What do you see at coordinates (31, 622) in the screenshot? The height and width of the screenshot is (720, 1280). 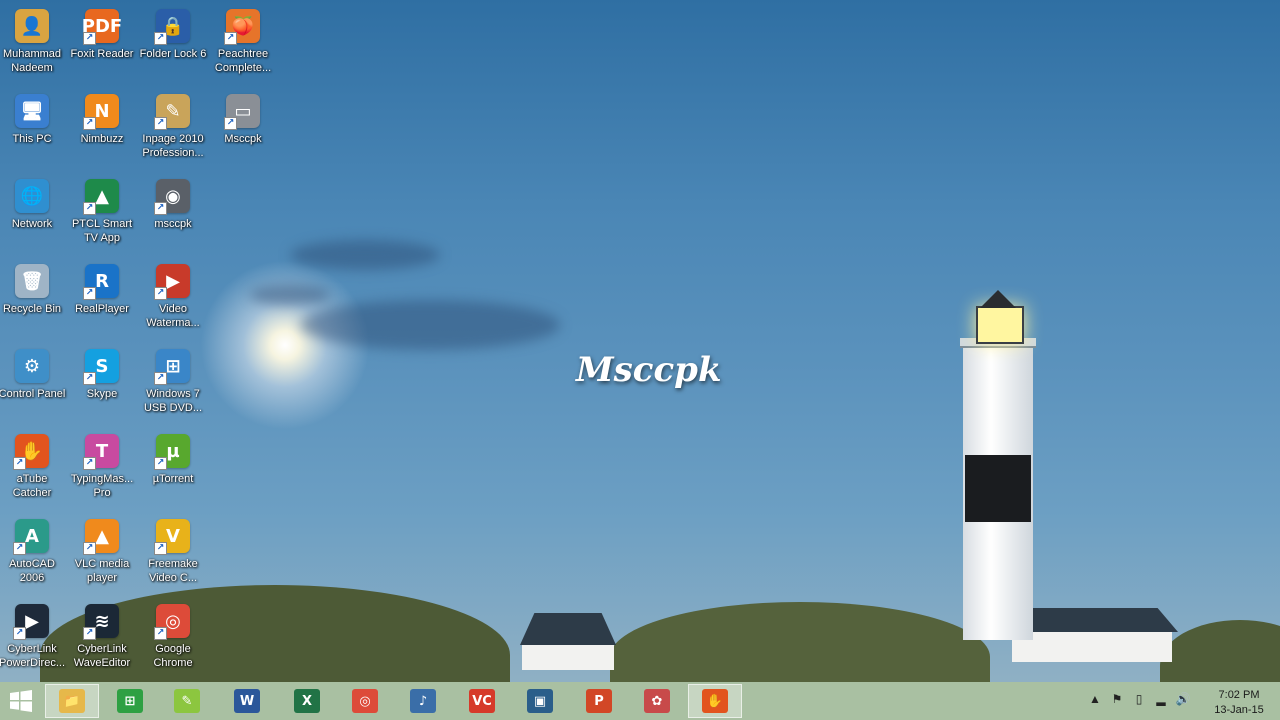 I see `powerdirector-icon: ▶ ↗` at bounding box center [31, 622].